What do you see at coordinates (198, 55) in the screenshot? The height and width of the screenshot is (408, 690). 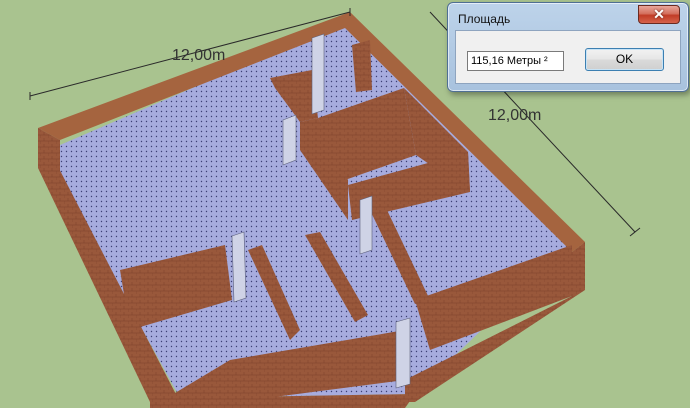 I see `dimension-label-width: 12,00m` at bounding box center [198, 55].